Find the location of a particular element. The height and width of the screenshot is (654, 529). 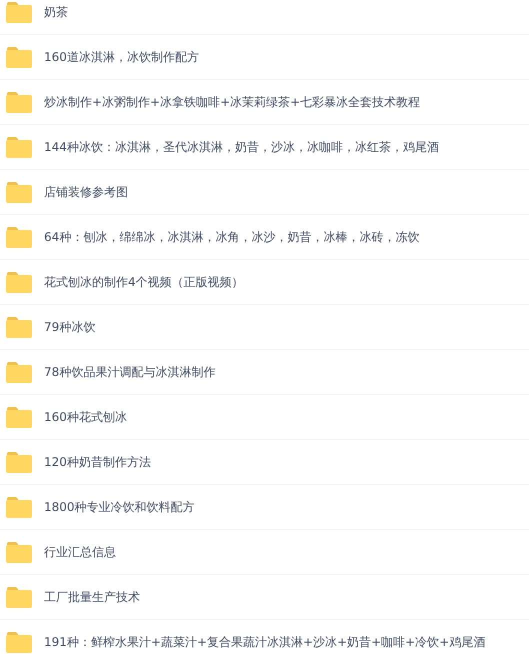

folder-name: 78种饮品果汁调配与冰淇淋制作 is located at coordinates (130, 372).